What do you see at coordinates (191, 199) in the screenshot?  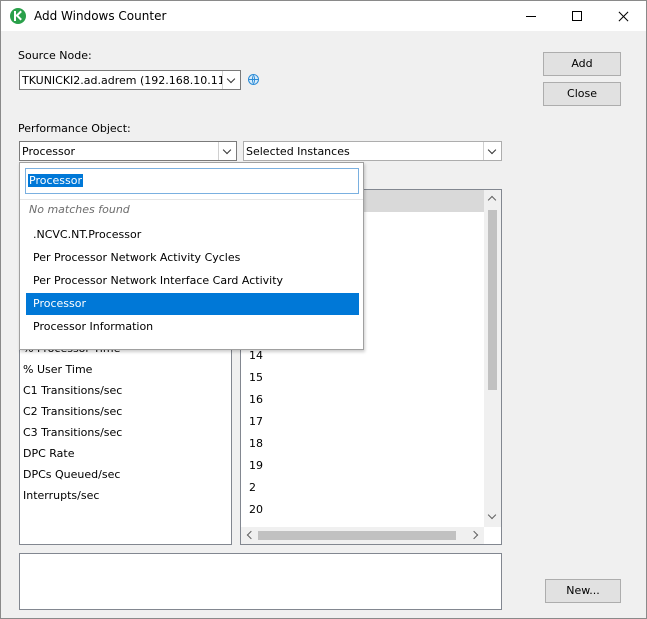 I see `divider` at bounding box center [191, 199].